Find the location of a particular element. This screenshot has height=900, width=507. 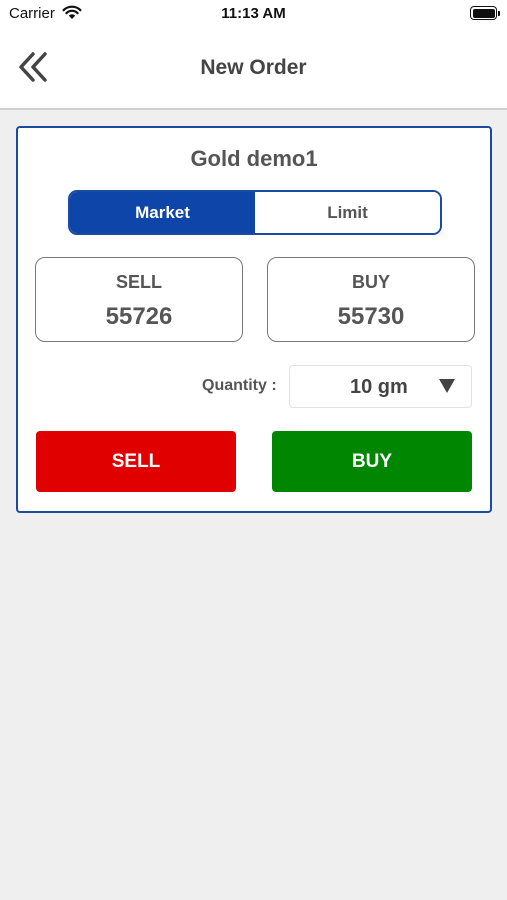

status-bar: Carrier 11:13 AM is located at coordinates (253, 14).